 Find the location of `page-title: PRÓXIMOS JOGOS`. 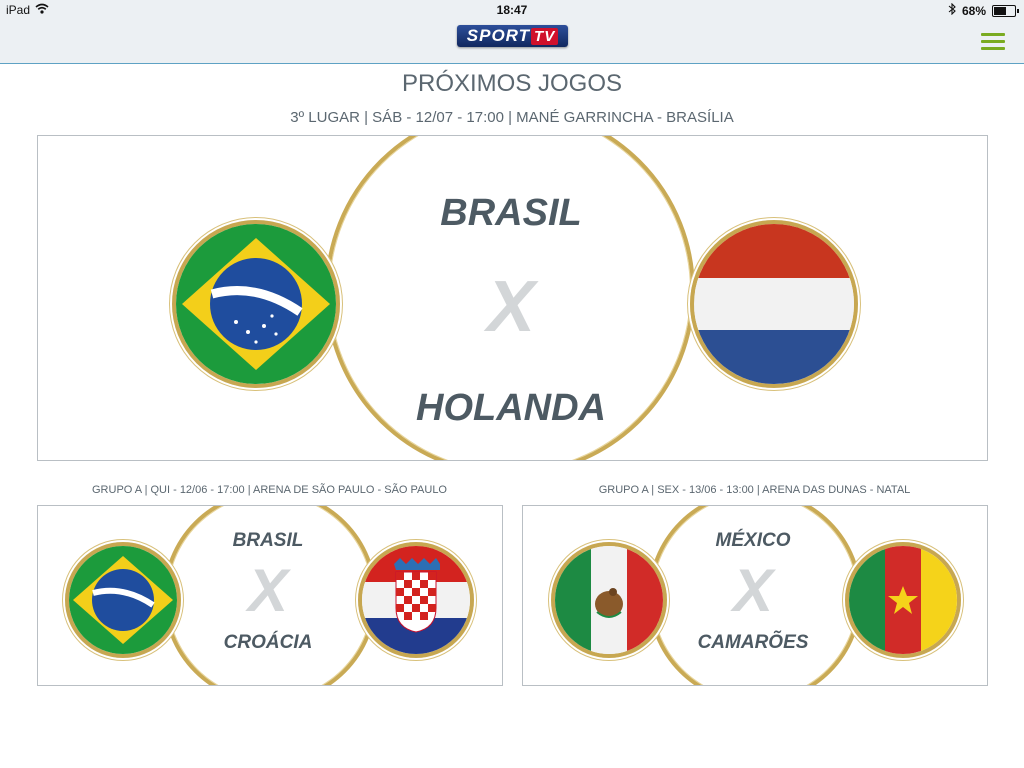

page-title: PRÓXIMOS JOGOS is located at coordinates (512, 83).